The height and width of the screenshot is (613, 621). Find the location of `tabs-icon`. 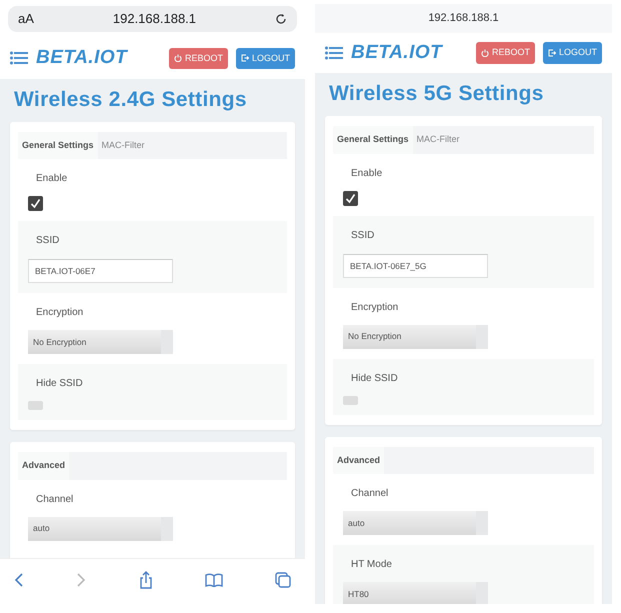

tabs-icon is located at coordinates (283, 580).